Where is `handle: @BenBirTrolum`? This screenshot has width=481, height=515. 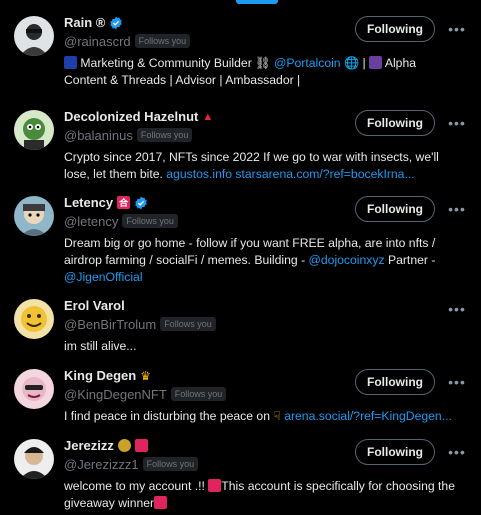
handle: @BenBirTrolum is located at coordinates (110, 324).